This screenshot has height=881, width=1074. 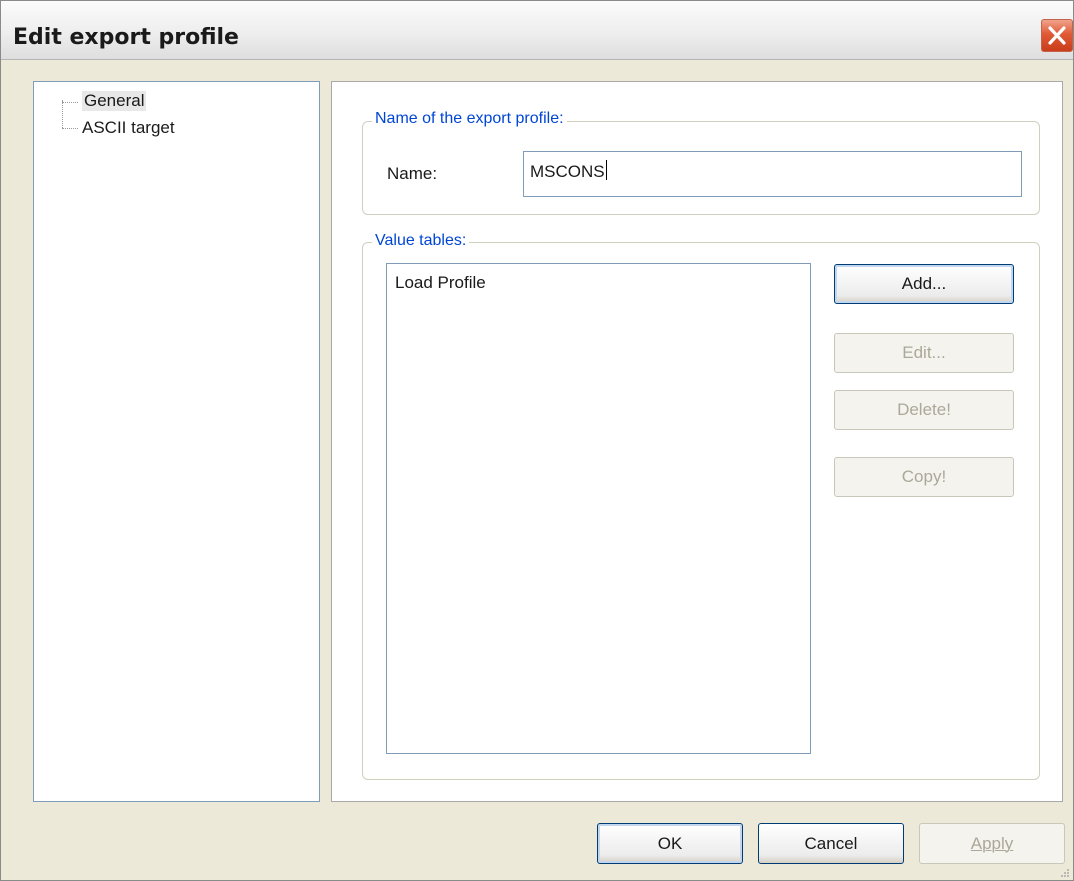 I want to click on apply-button: Apply, so click(x=992, y=843).